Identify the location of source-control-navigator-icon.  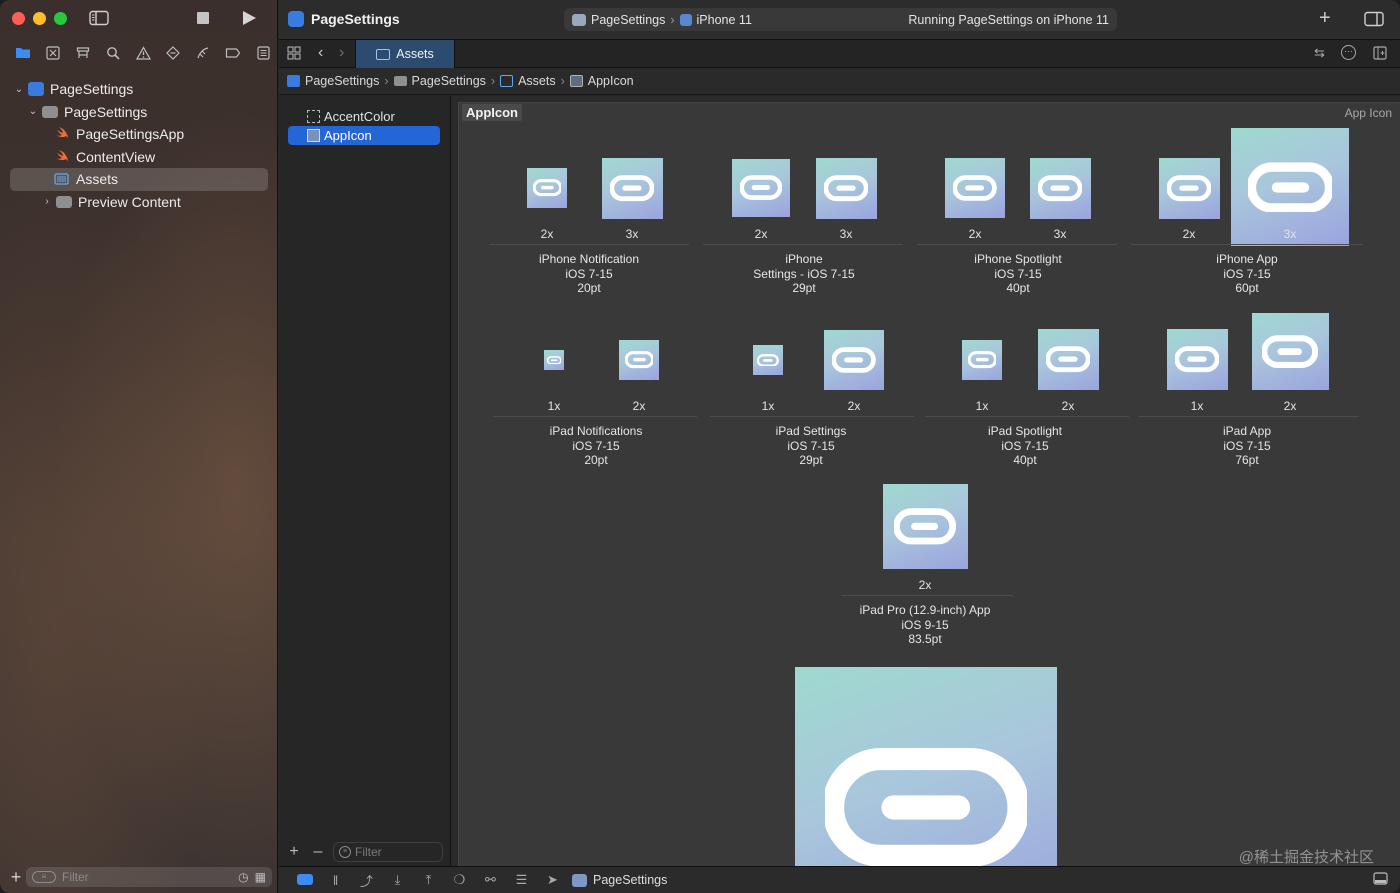
(53, 54).